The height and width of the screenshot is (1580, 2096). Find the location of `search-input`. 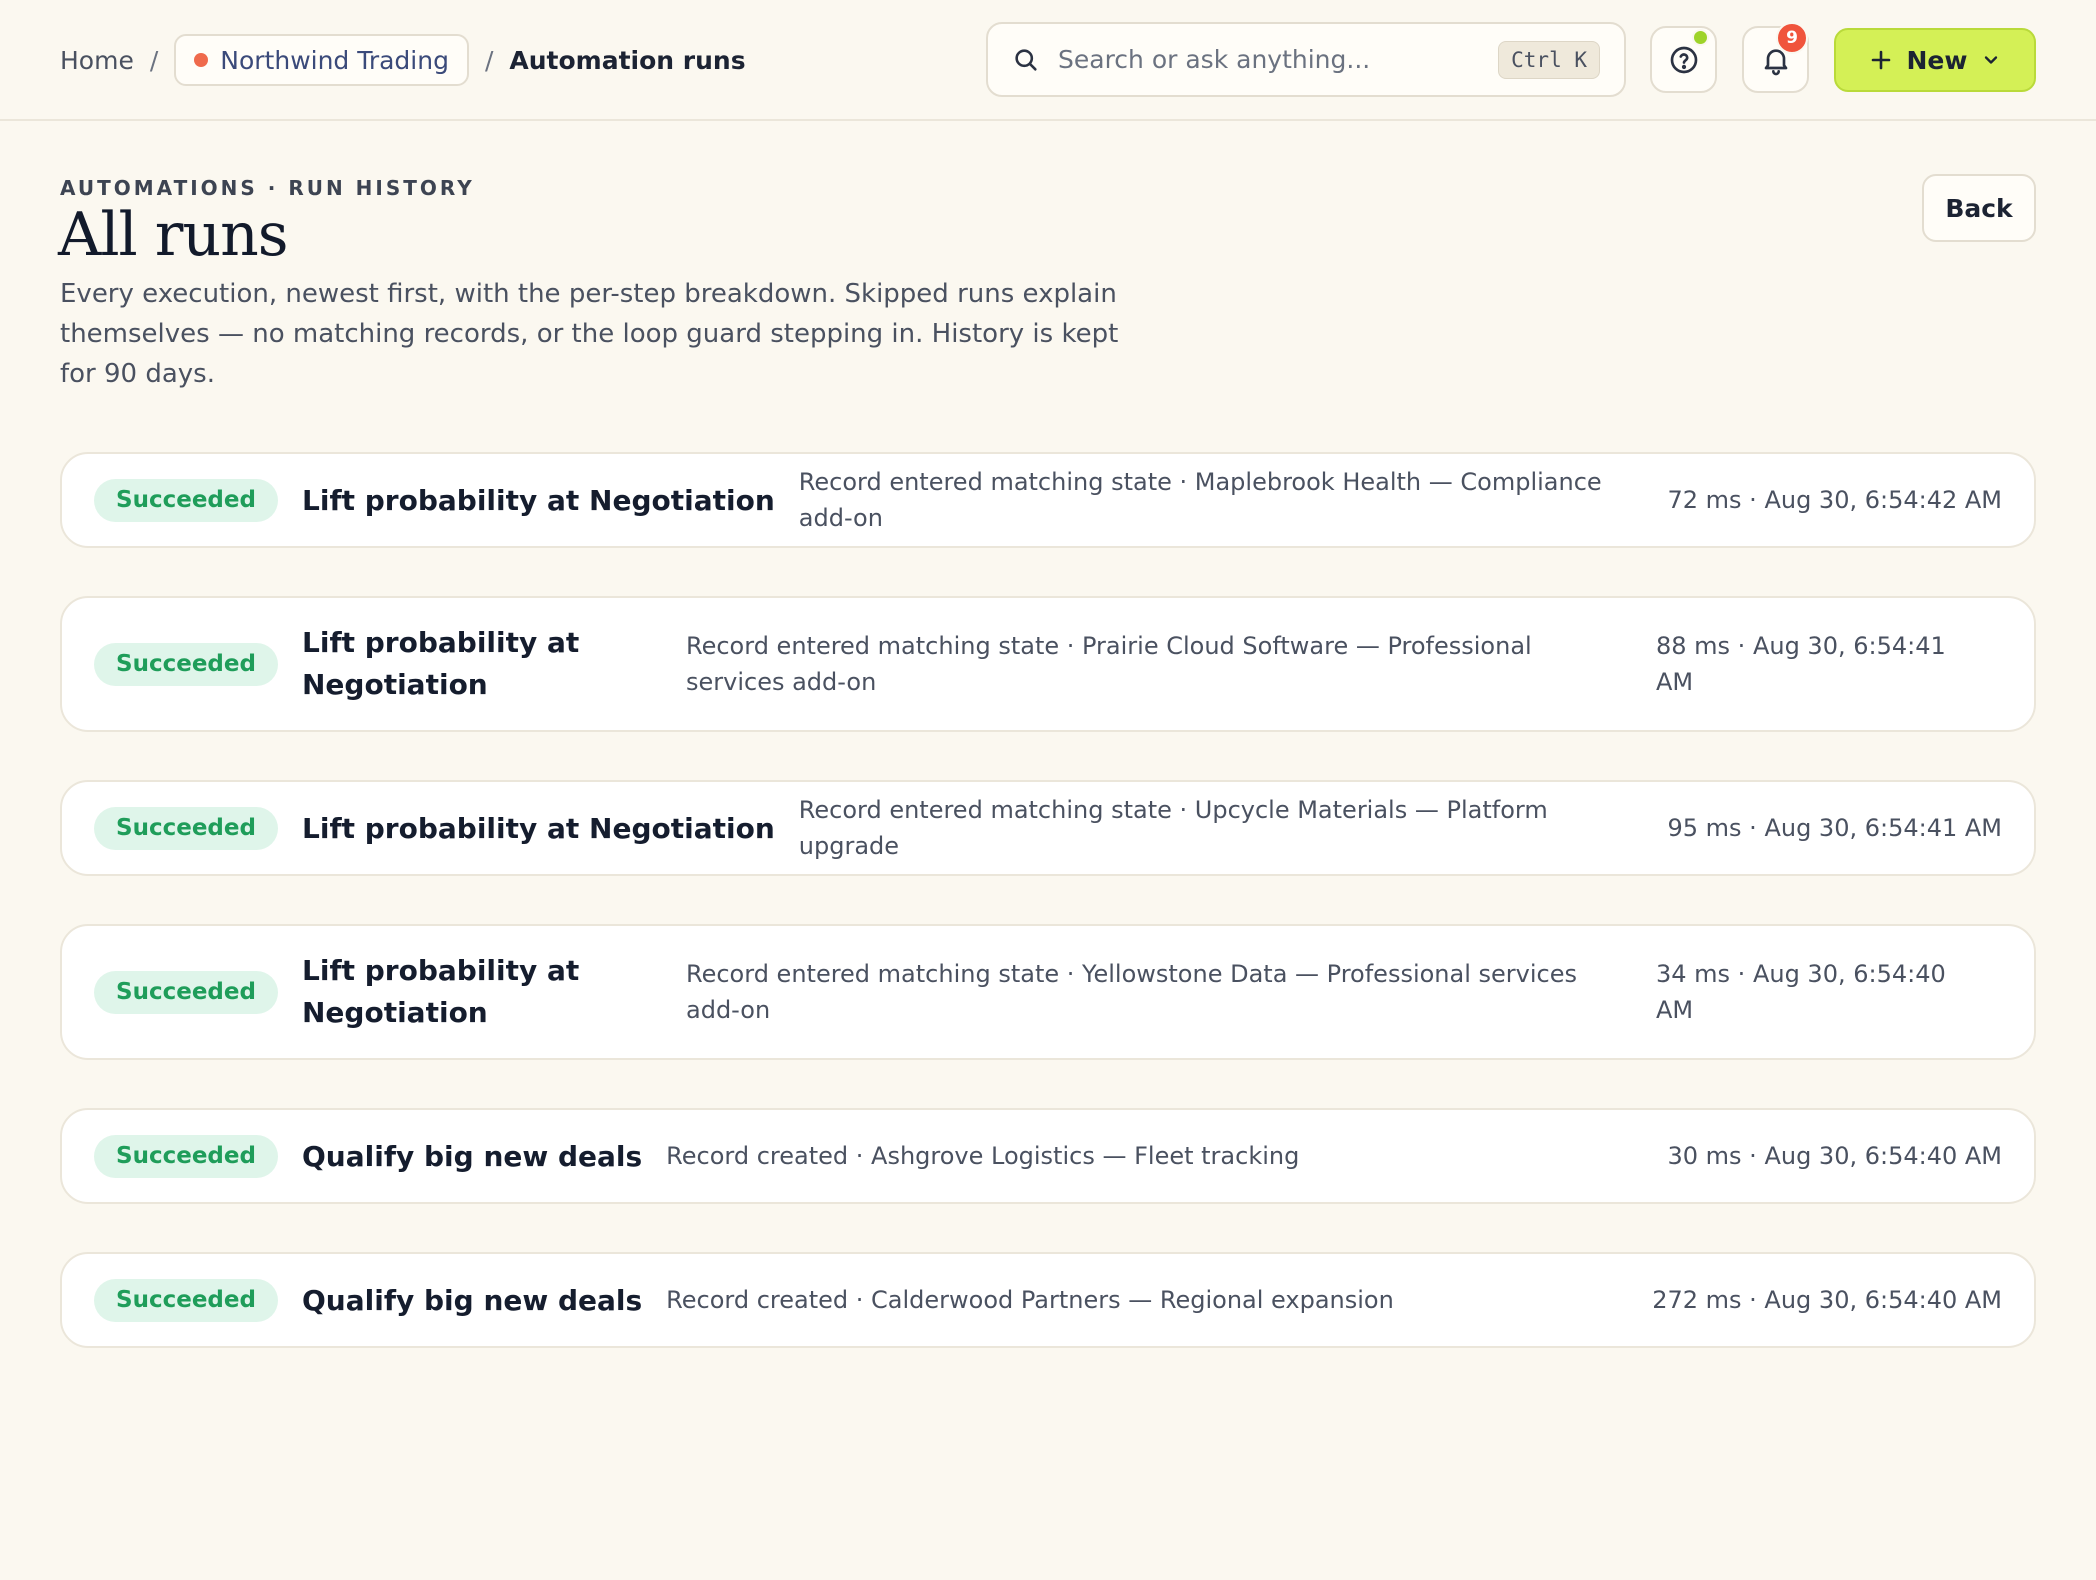

search-input is located at coordinates (1278, 59).